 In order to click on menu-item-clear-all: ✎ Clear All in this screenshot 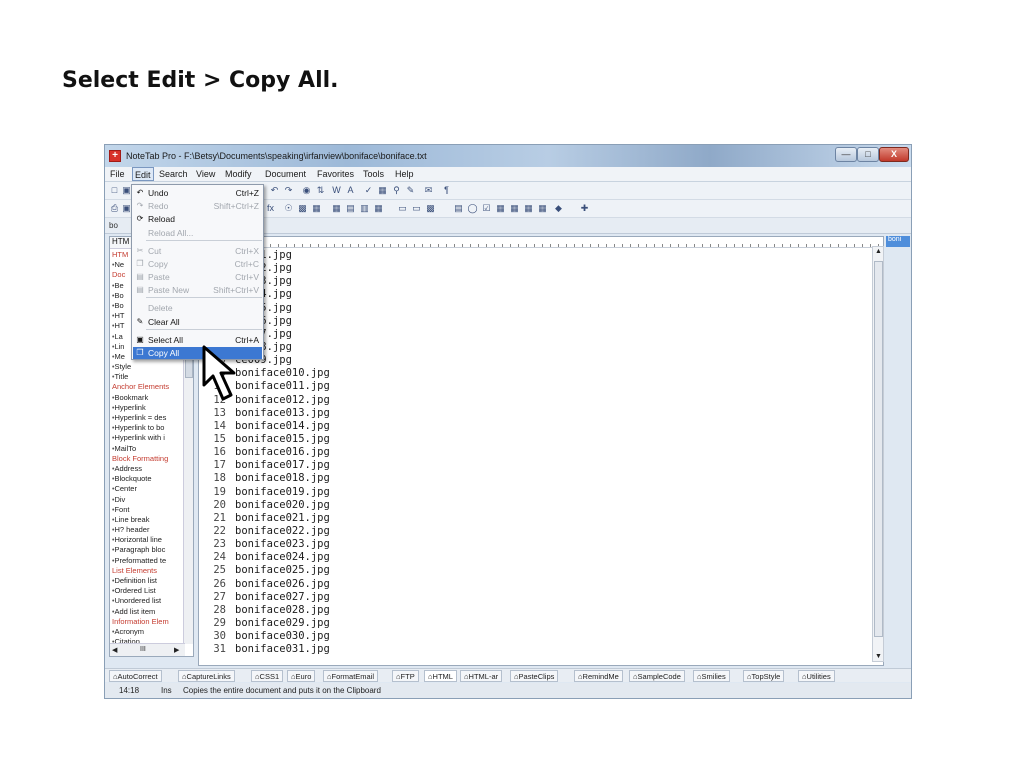, I will do `click(197, 322)`.